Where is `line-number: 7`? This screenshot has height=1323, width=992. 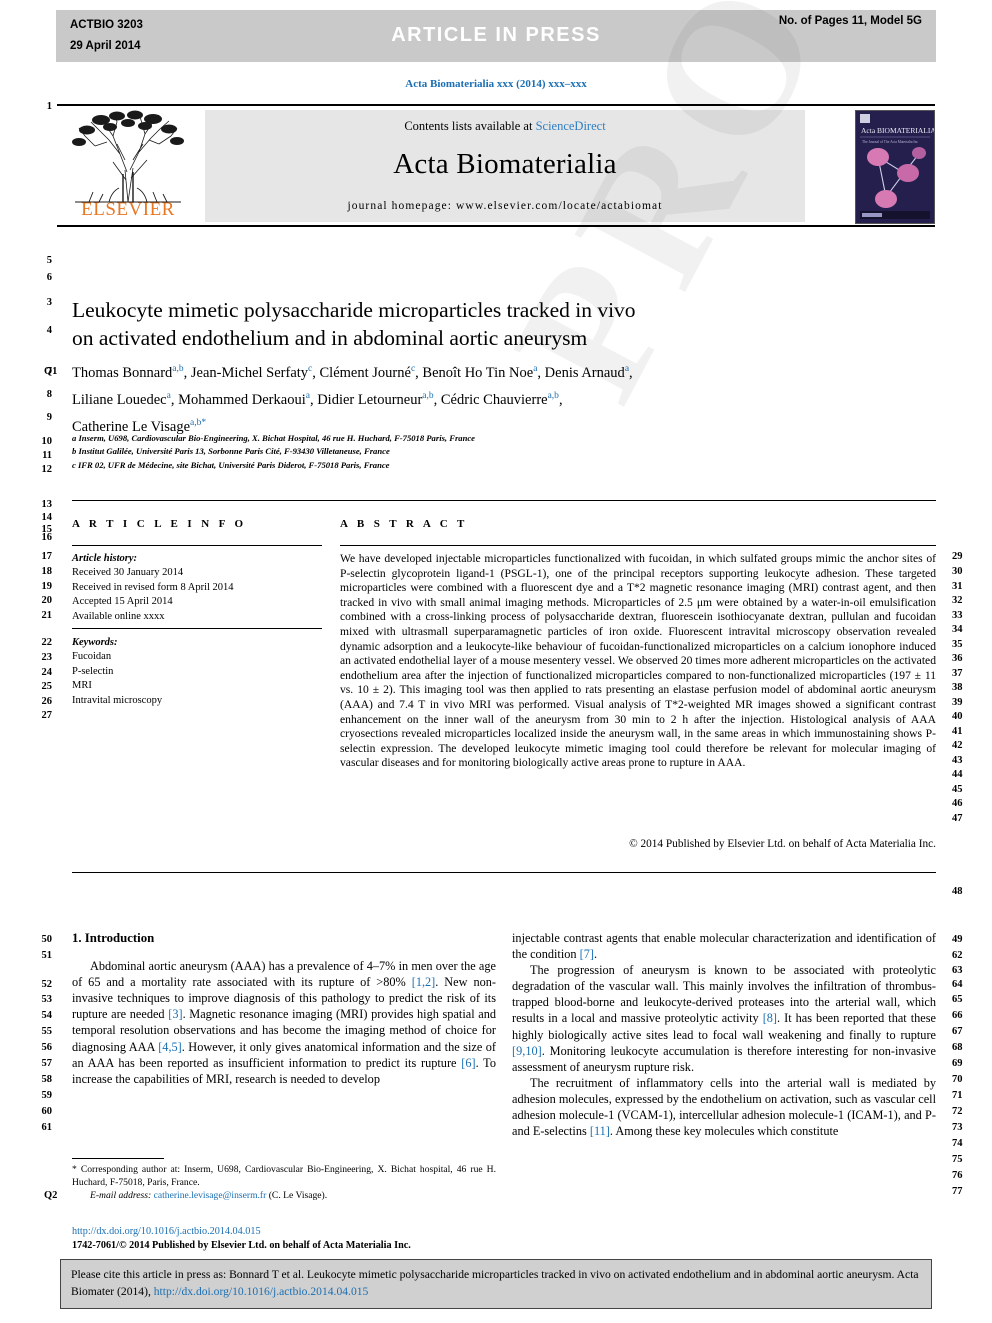 line-number: 7 is located at coordinates (49, 371).